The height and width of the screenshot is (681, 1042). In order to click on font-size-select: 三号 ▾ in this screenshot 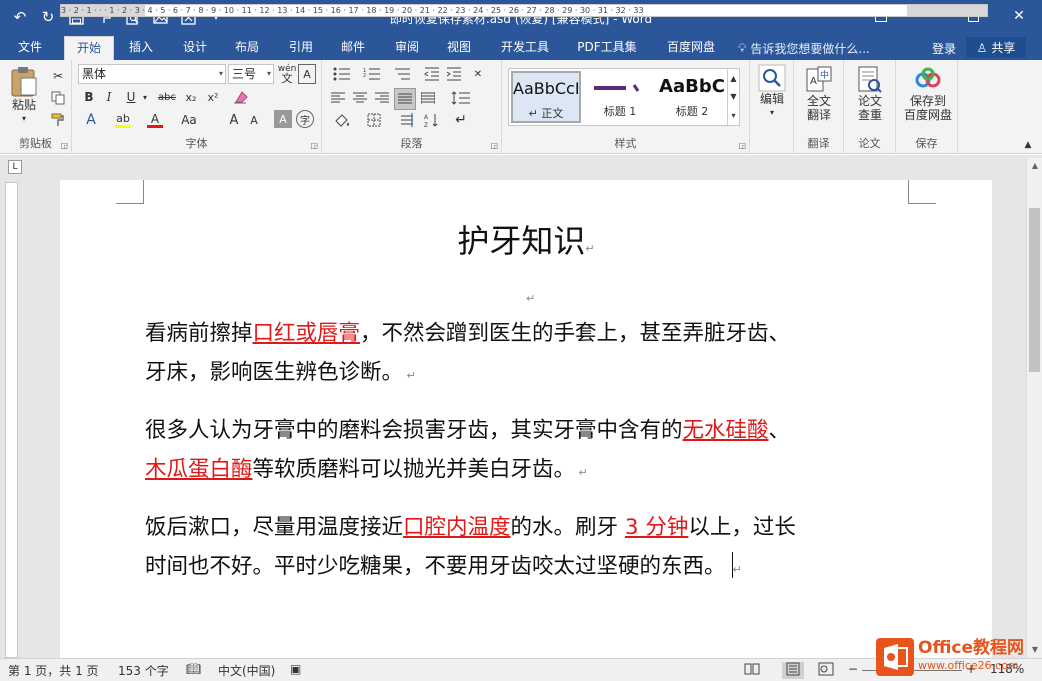, I will do `click(251, 74)`.